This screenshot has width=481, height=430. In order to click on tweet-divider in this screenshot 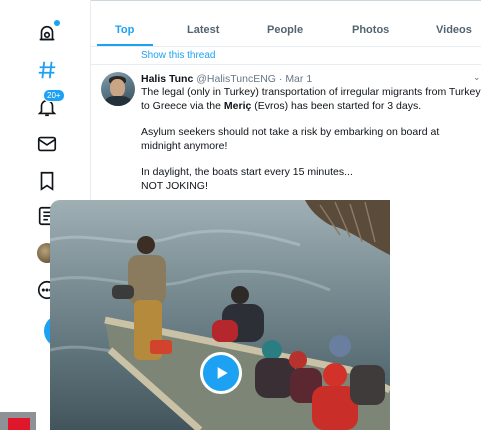, I will do `click(286, 64)`.